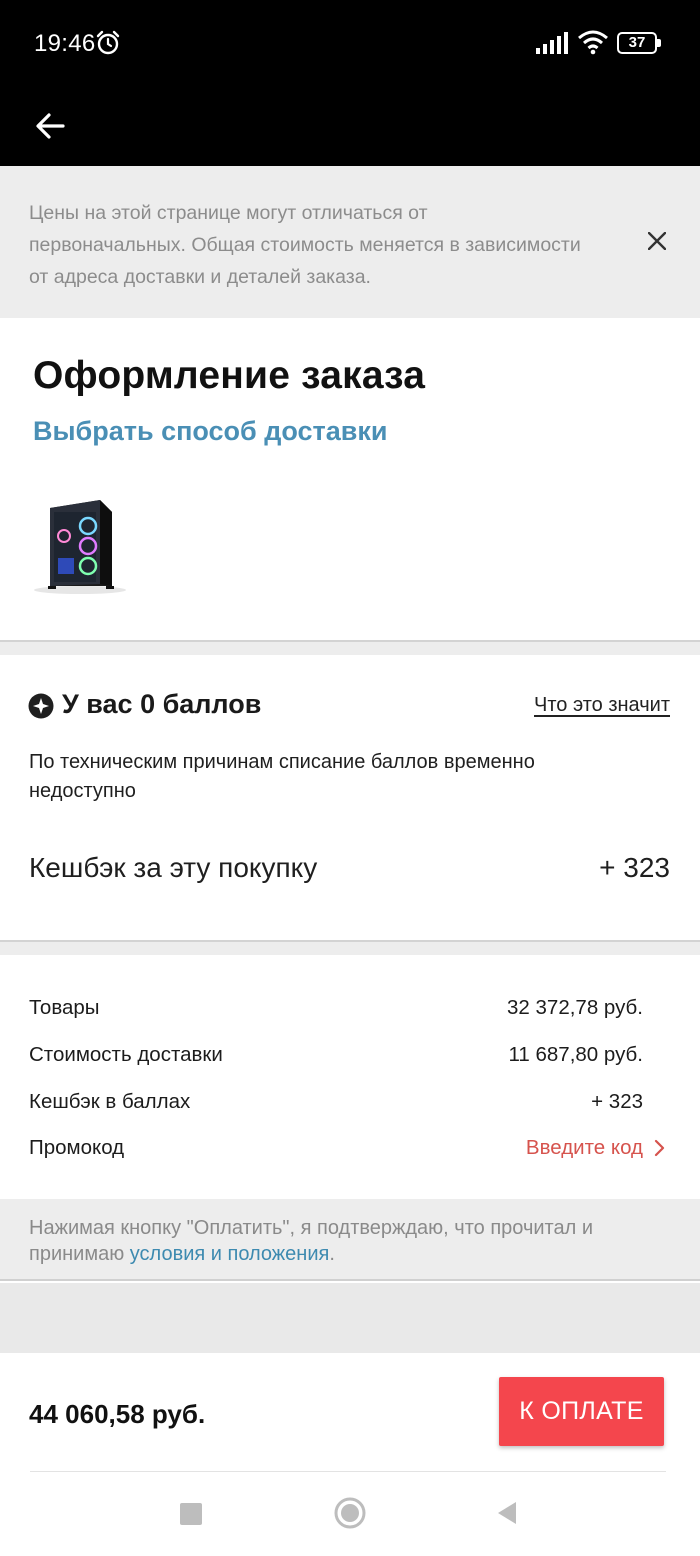  I want to click on system-navigation-bar, so click(350, 1514).